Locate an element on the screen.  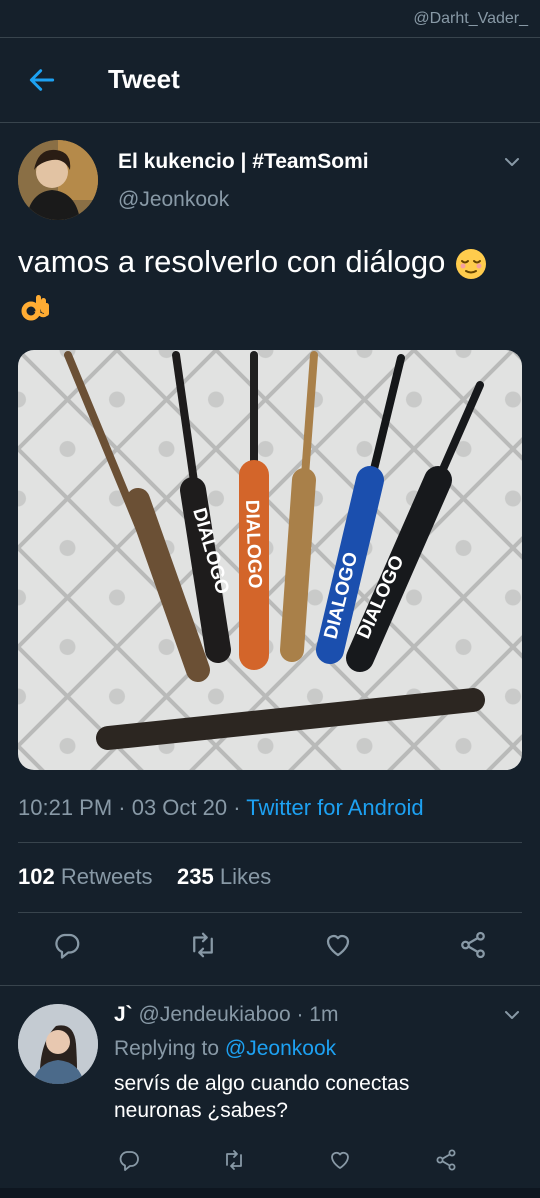
reply-avatar is located at coordinates (58, 1044).